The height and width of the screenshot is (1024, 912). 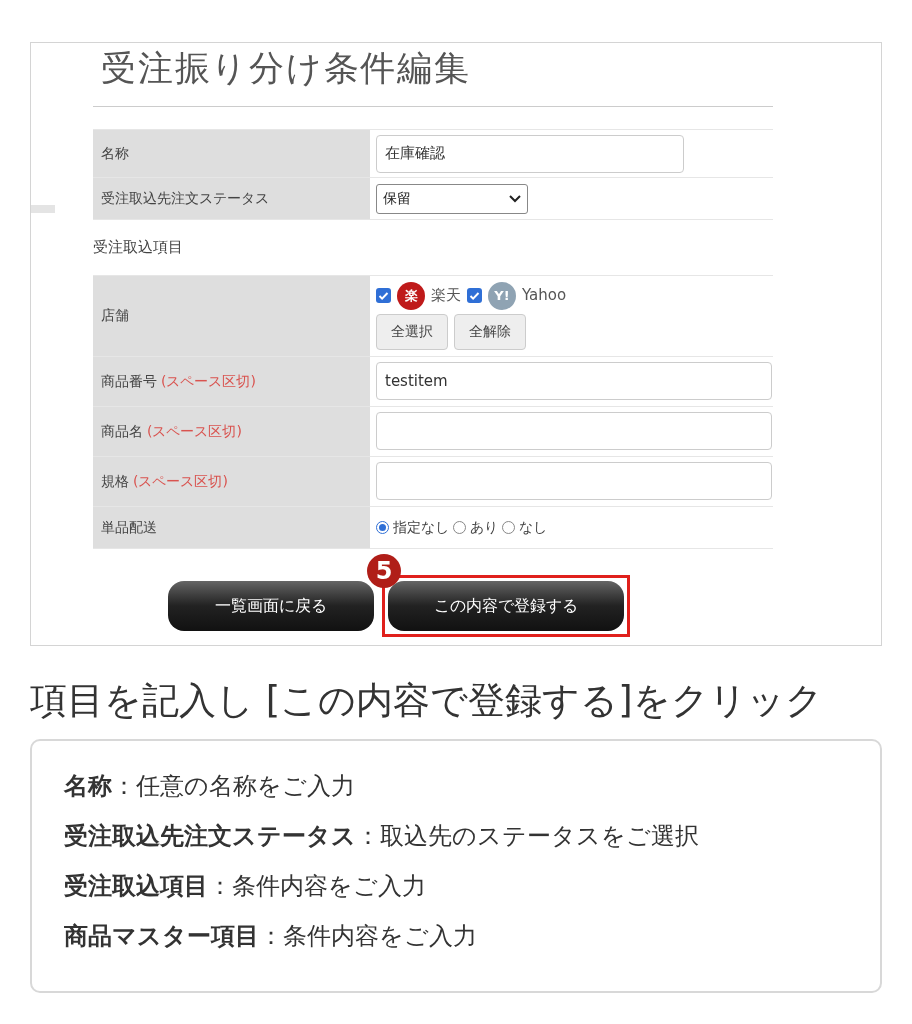 What do you see at coordinates (209, 786) in the screenshot?
I see `note-line: 名称：任意の名称をご入力` at bounding box center [209, 786].